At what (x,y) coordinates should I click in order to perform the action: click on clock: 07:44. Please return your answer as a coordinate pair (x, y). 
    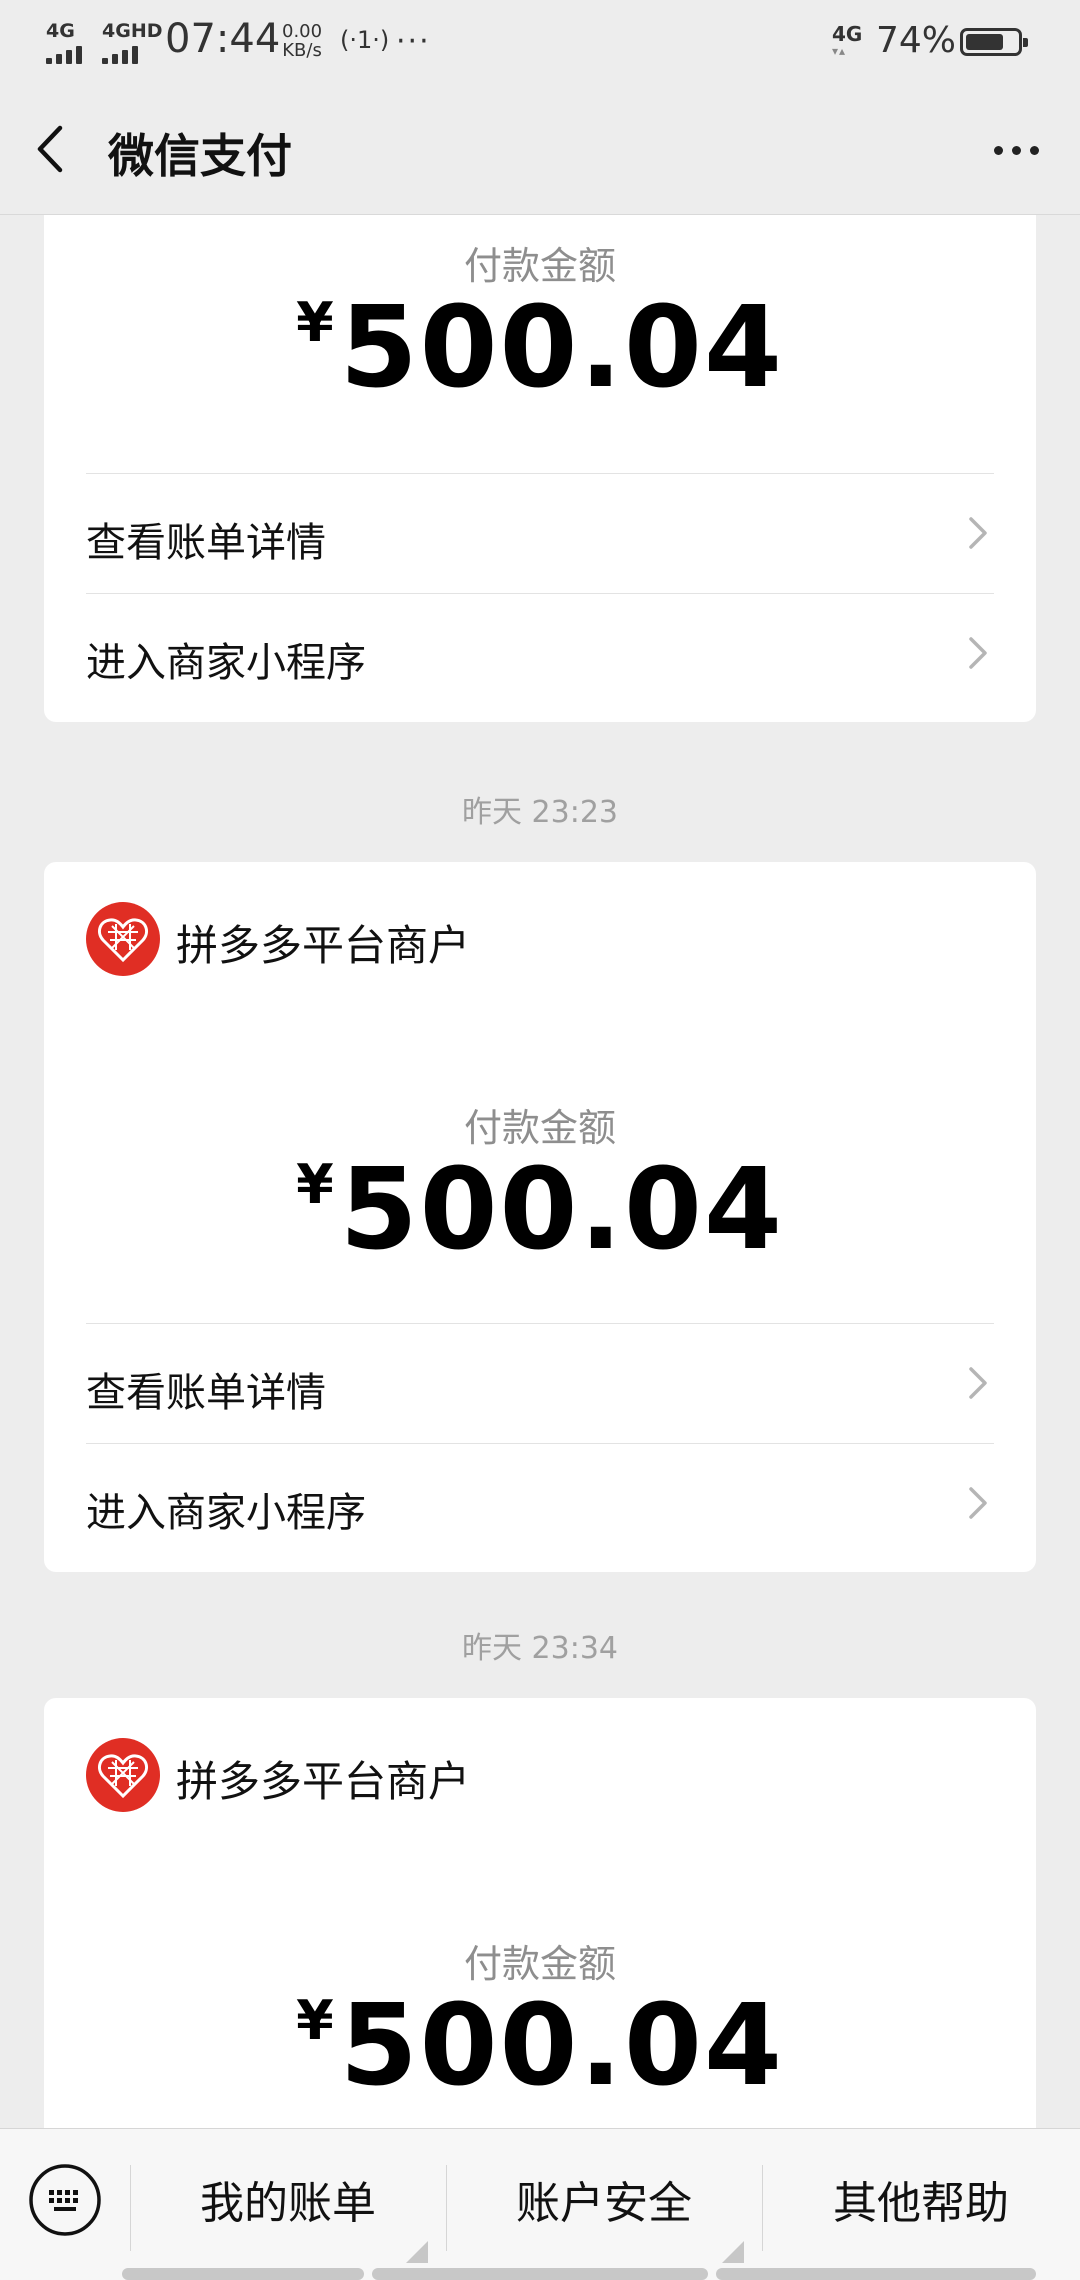
    Looking at the image, I should click on (223, 39).